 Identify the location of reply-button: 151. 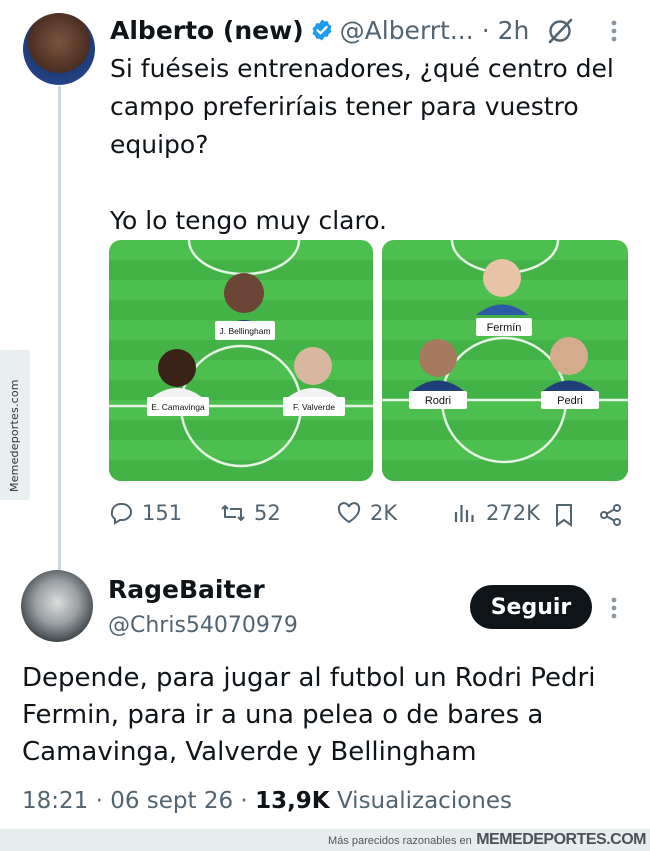
(145, 513).